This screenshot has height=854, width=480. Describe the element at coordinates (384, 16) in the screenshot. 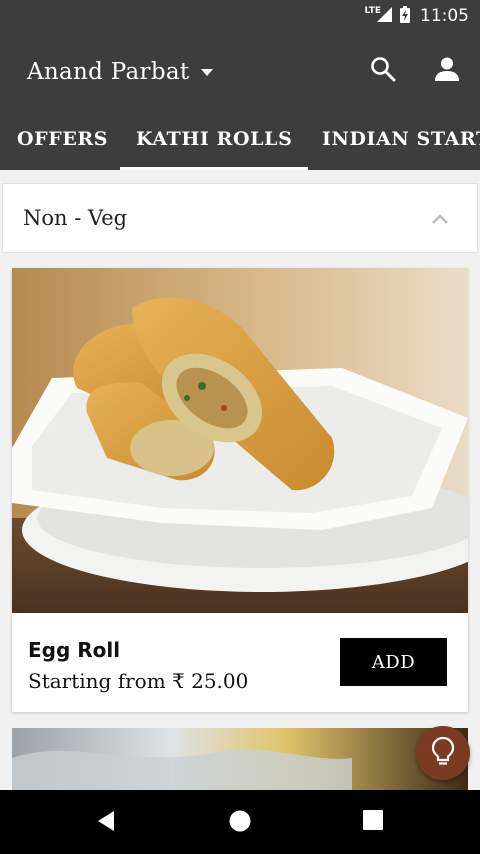

I see `signal-icon` at that location.